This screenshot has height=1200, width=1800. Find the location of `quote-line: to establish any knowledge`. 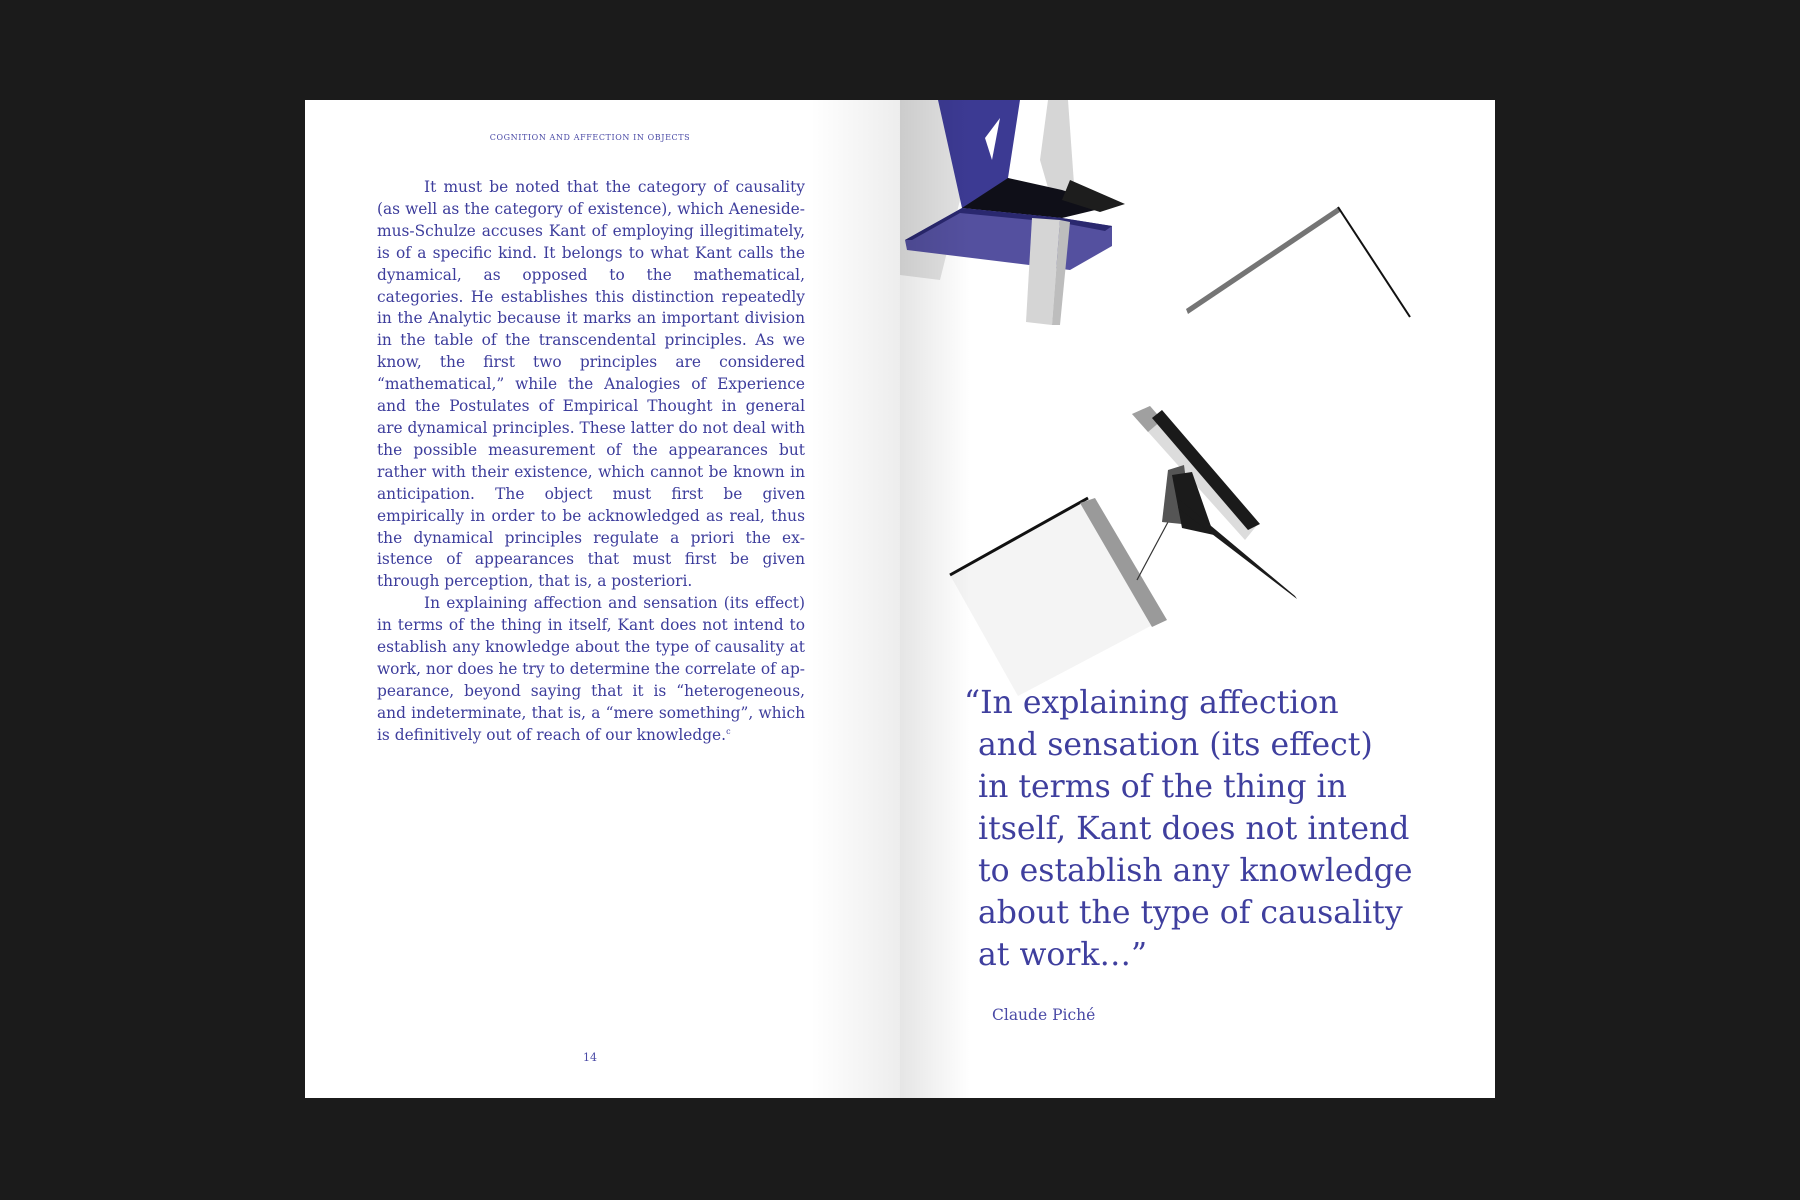

quote-line: to establish any knowledge is located at coordinates (1195, 871).